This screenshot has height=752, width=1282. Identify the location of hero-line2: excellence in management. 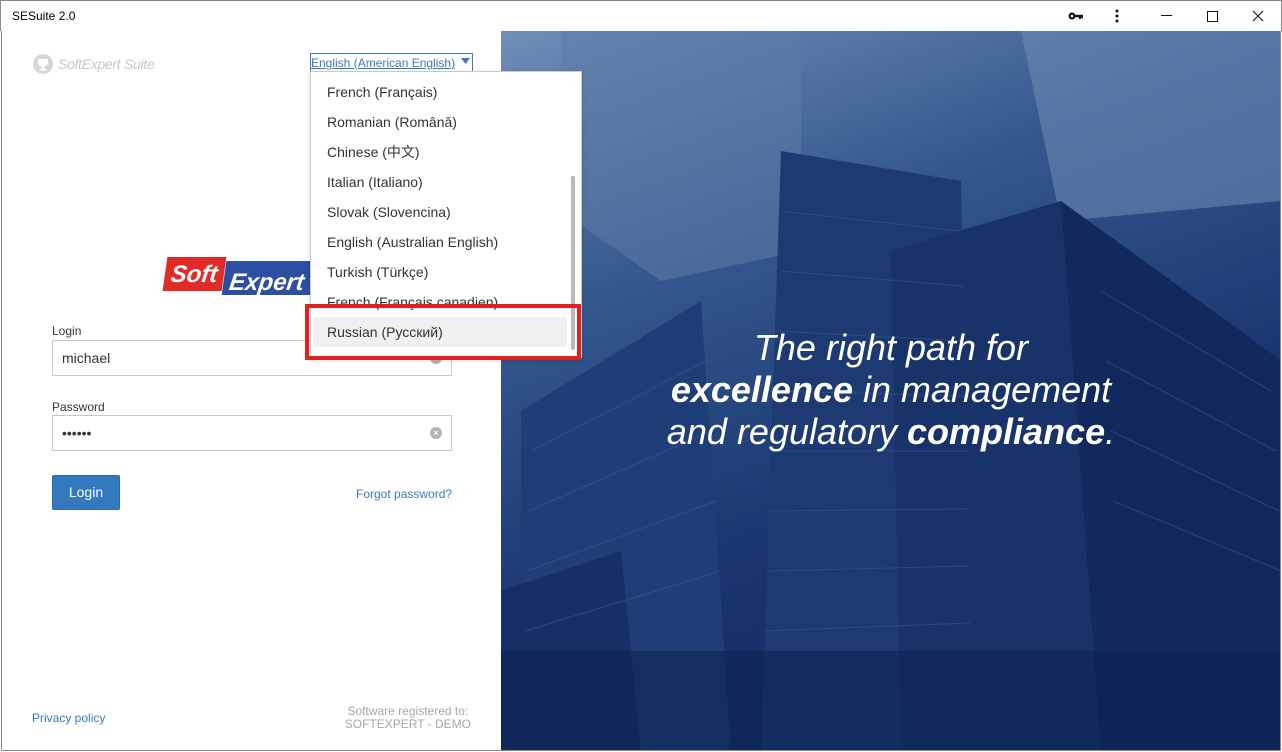
(890, 390).